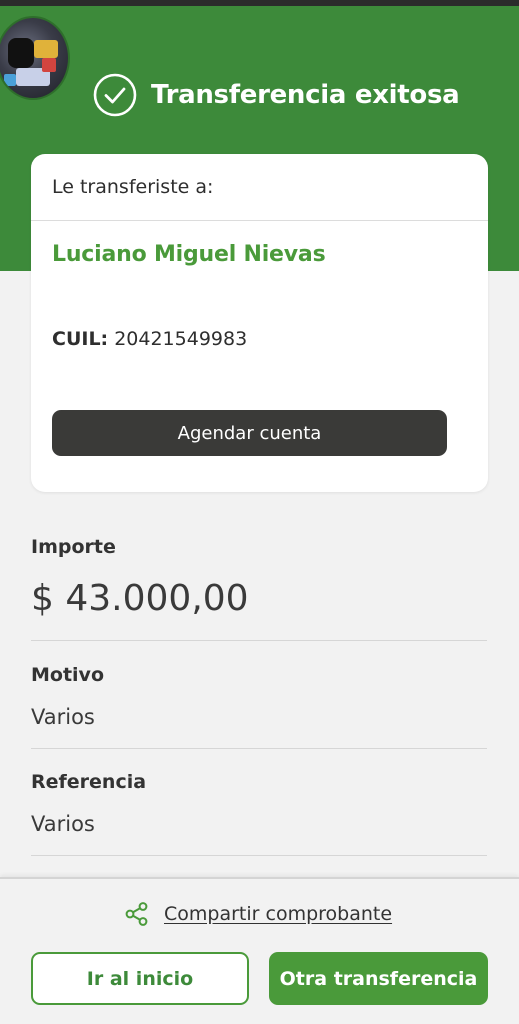 The height and width of the screenshot is (1024, 519). What do you see at coordinates (140, 598) in the screenshot?
I see `amount-value: $ 43.000,00` at bounding box center [140, 598].